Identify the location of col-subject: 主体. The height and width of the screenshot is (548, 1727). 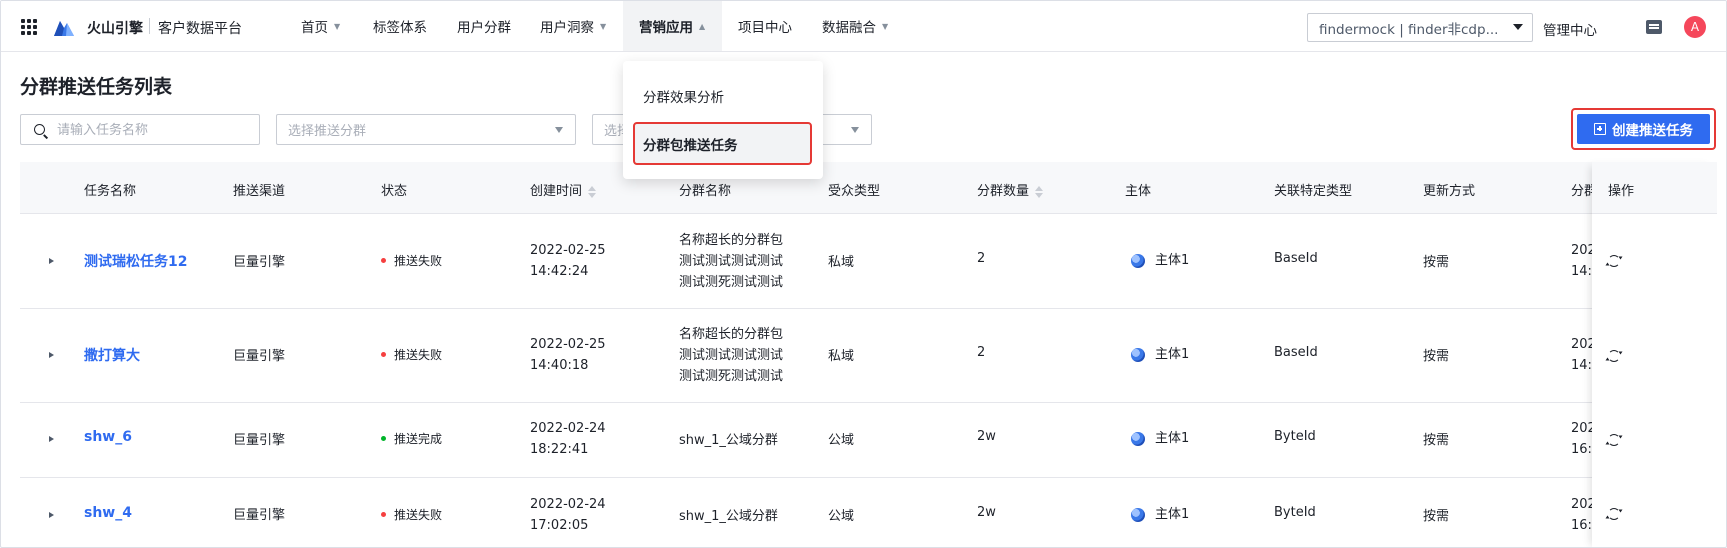
(1138, 191).